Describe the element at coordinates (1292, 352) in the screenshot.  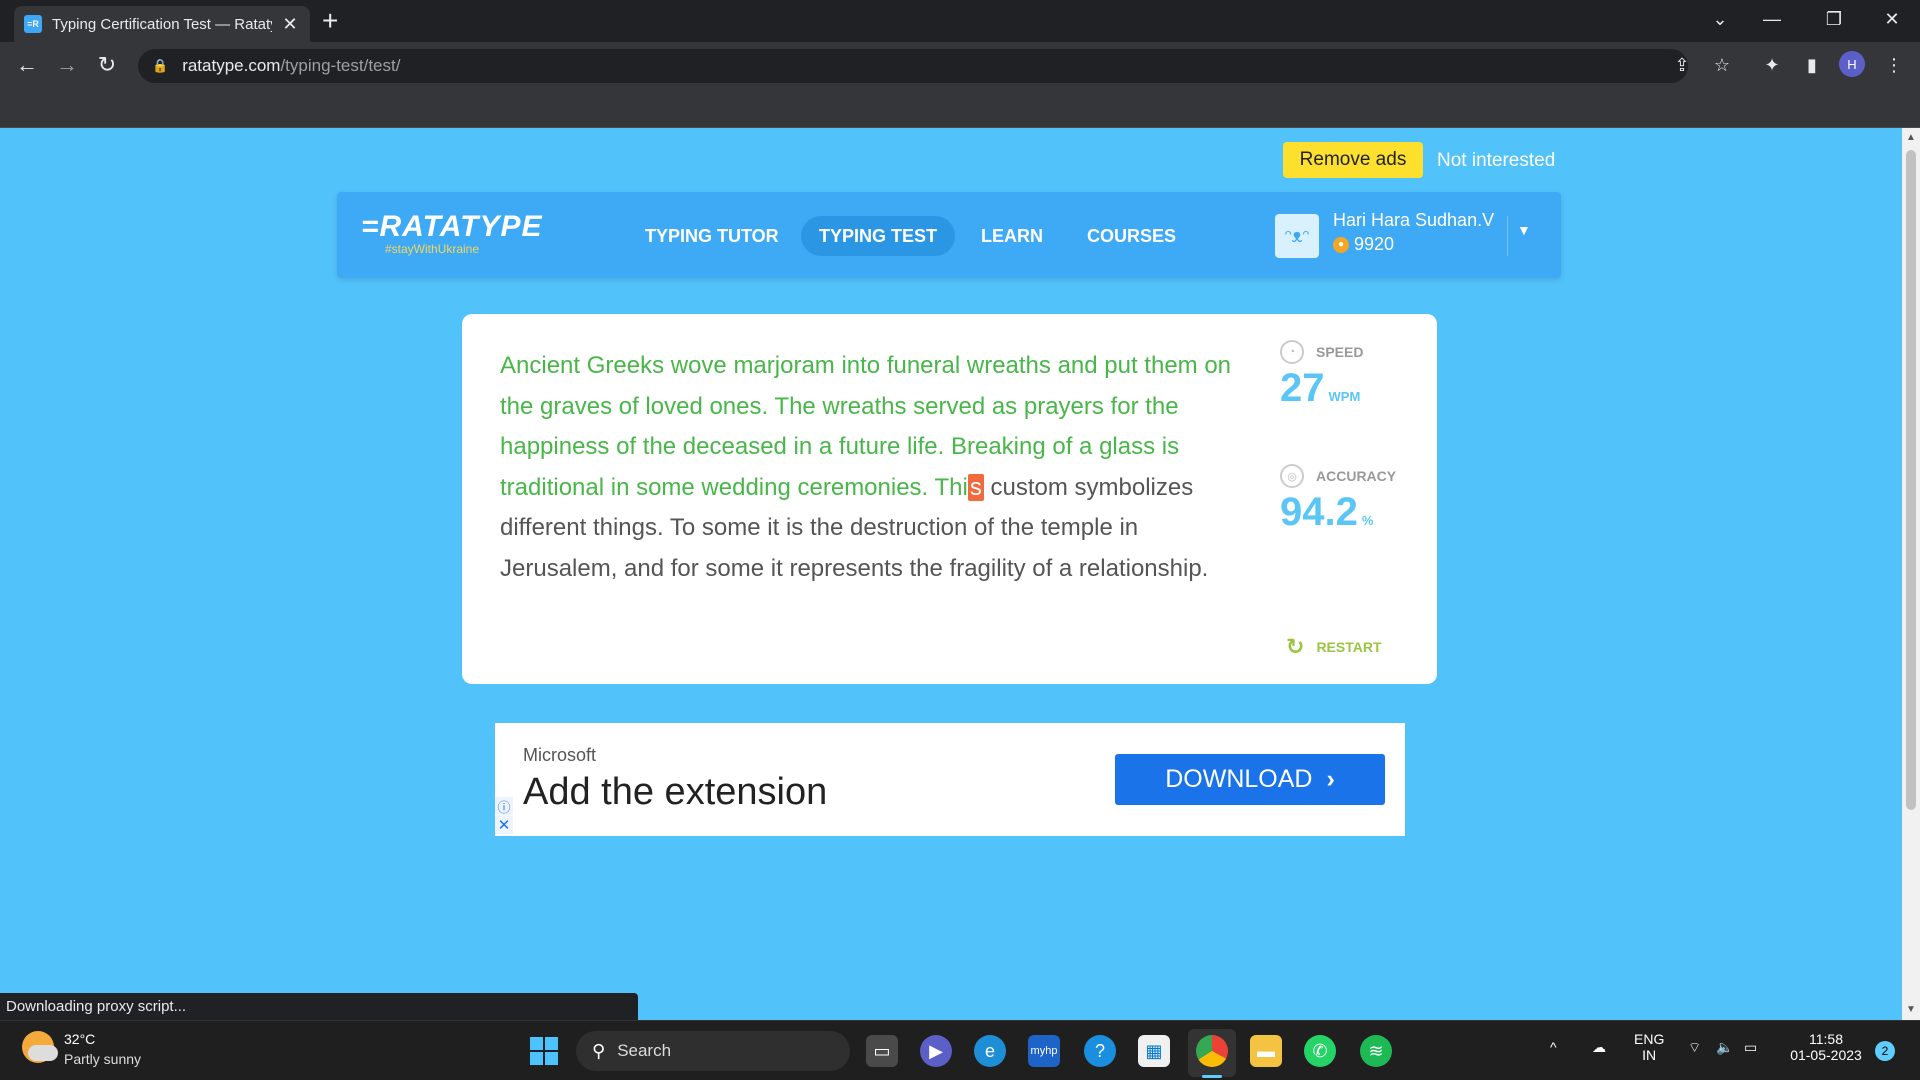
I see `speedometer-icon: ◔` at that location.